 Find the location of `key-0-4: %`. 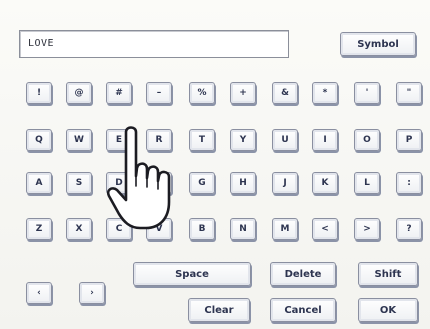

key-0-4: % is located at coordinates (202, 93).